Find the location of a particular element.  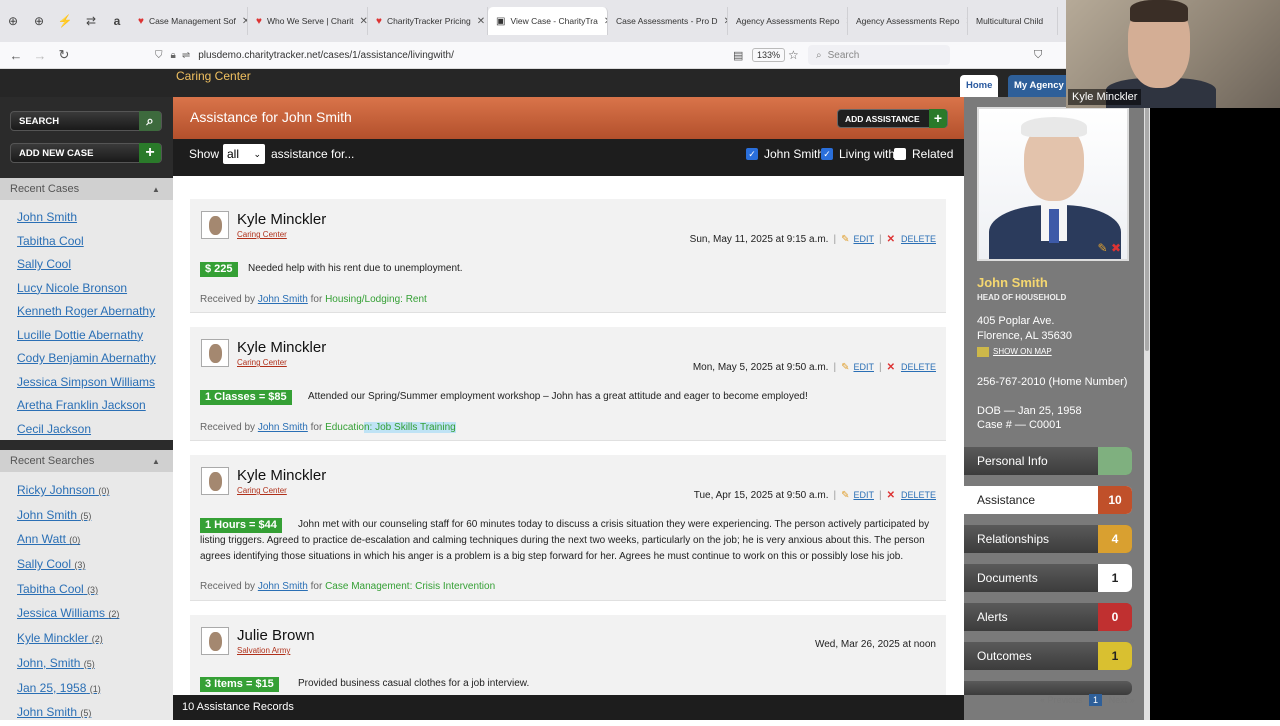

pager-next: Next » is located at coordinates (1122, 700).